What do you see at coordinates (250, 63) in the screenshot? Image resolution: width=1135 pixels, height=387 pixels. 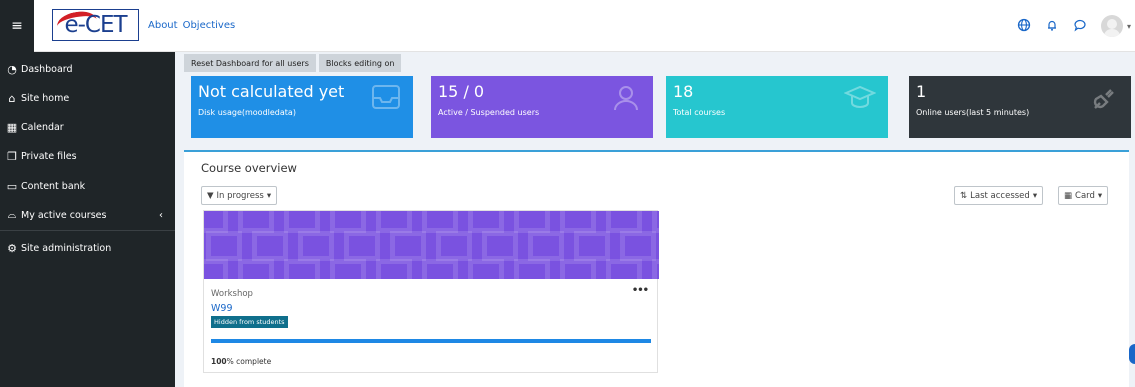 I see `reset-dashboard-button: Reset Dashboard for all users` at bounding box center [250, 63].